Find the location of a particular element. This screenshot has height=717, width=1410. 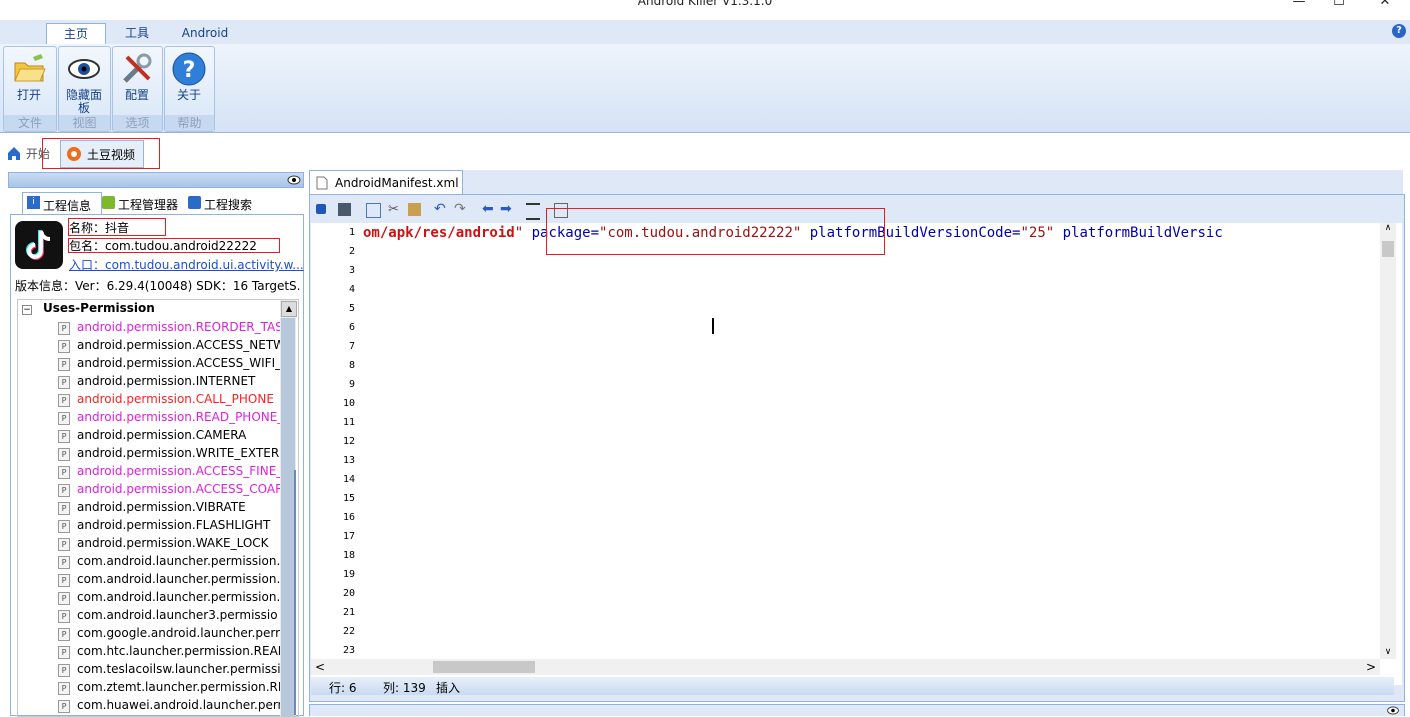

code-quote: " is located at coordinates (519, 233).